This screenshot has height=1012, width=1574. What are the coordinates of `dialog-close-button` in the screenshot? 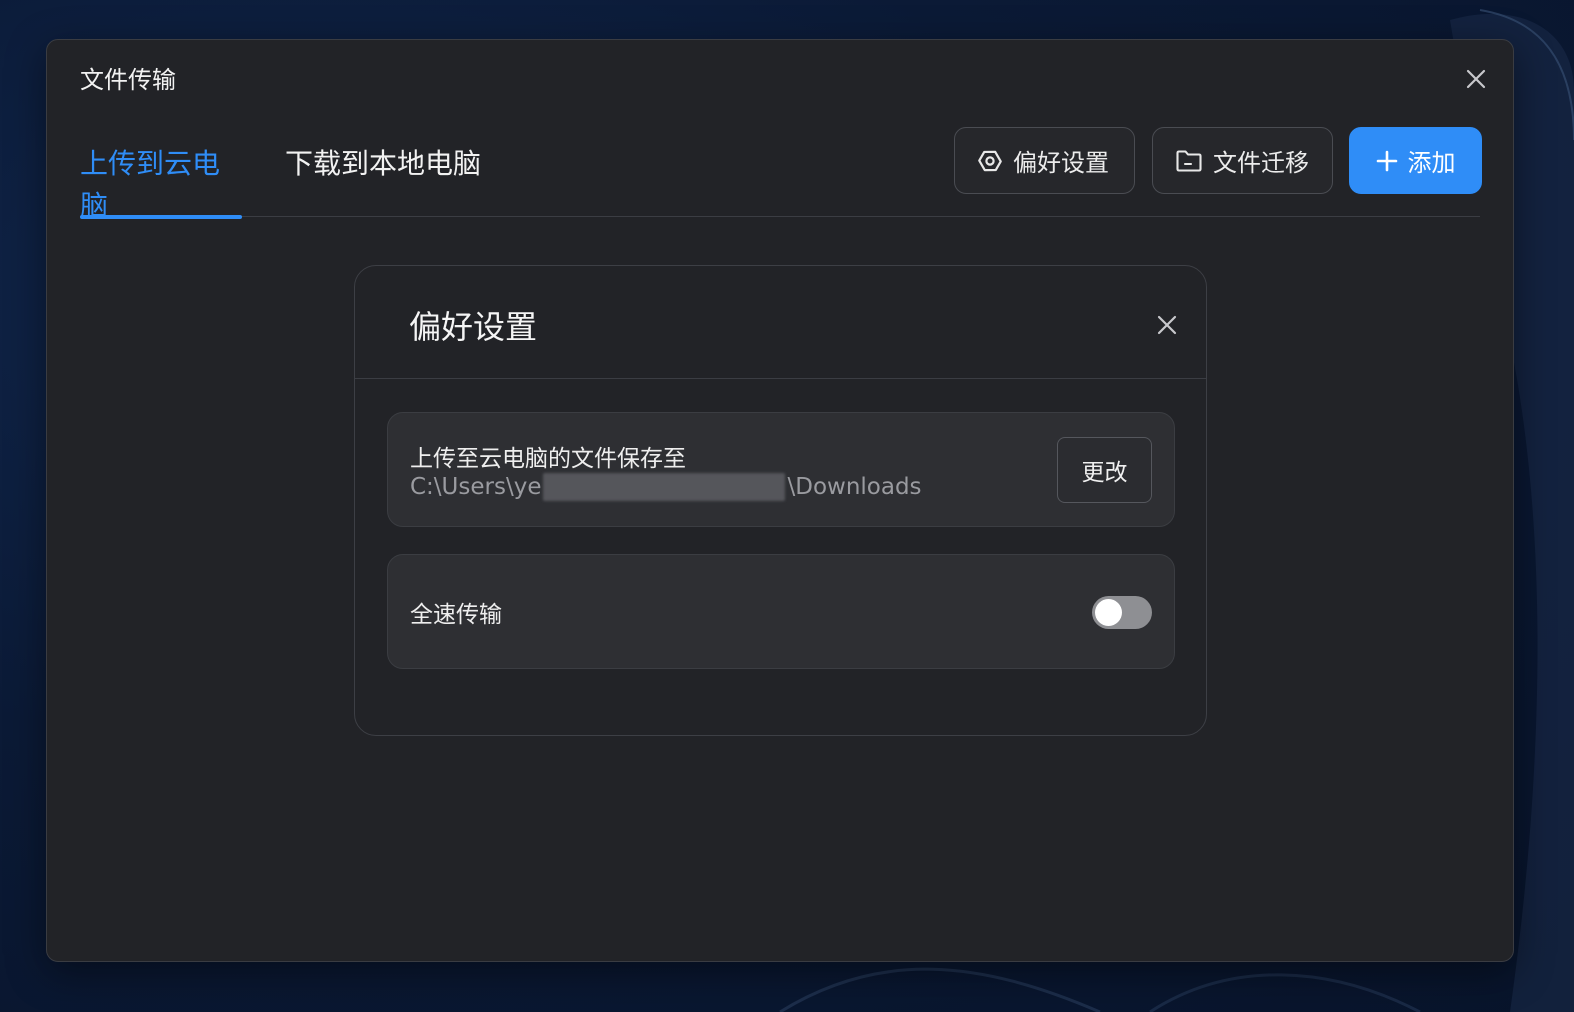 It's located at (1167, 325).